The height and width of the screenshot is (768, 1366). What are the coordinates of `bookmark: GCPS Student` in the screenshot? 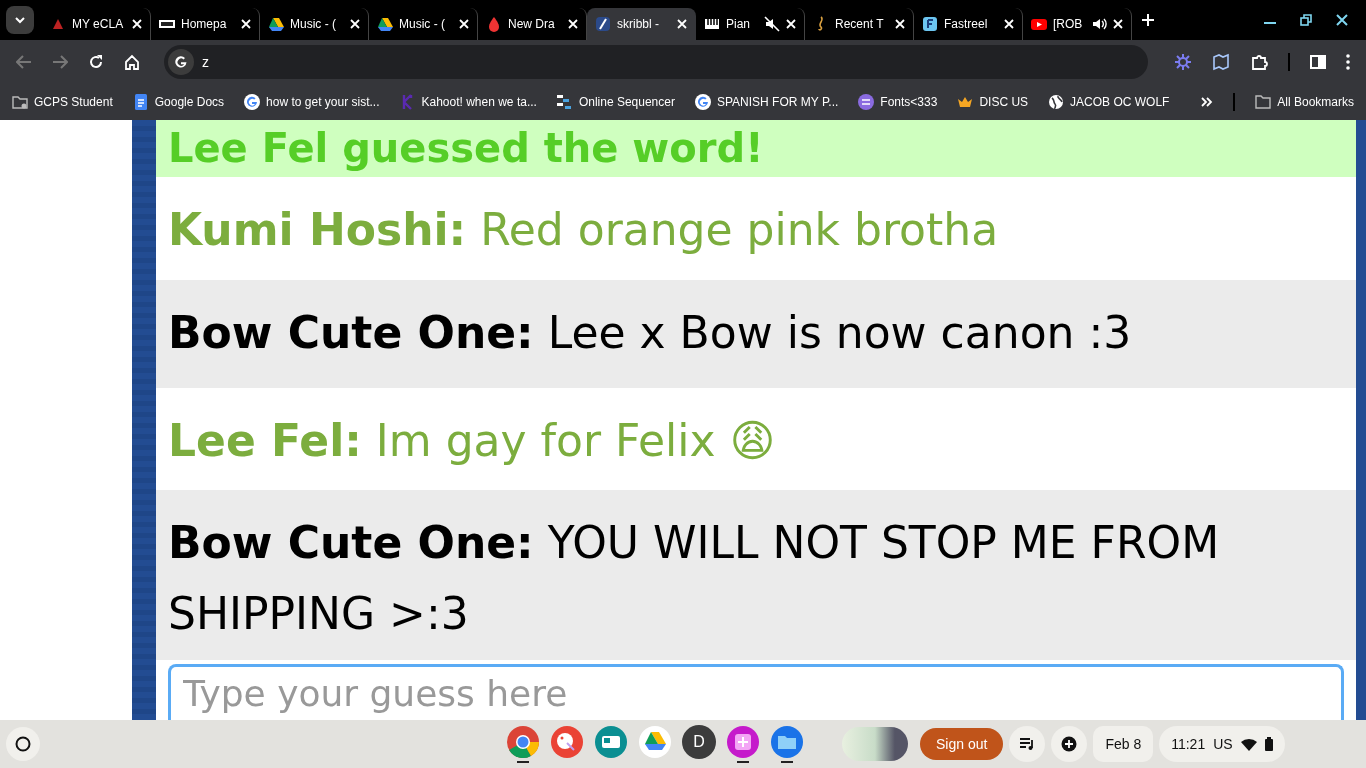 It's located at (62, 102).